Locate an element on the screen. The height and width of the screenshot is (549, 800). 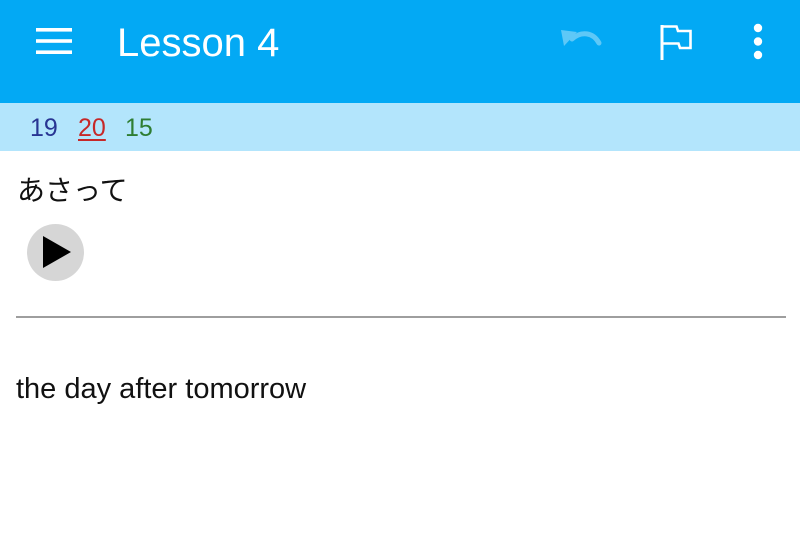
known-count: 19 is located at coordinates (44, 128).